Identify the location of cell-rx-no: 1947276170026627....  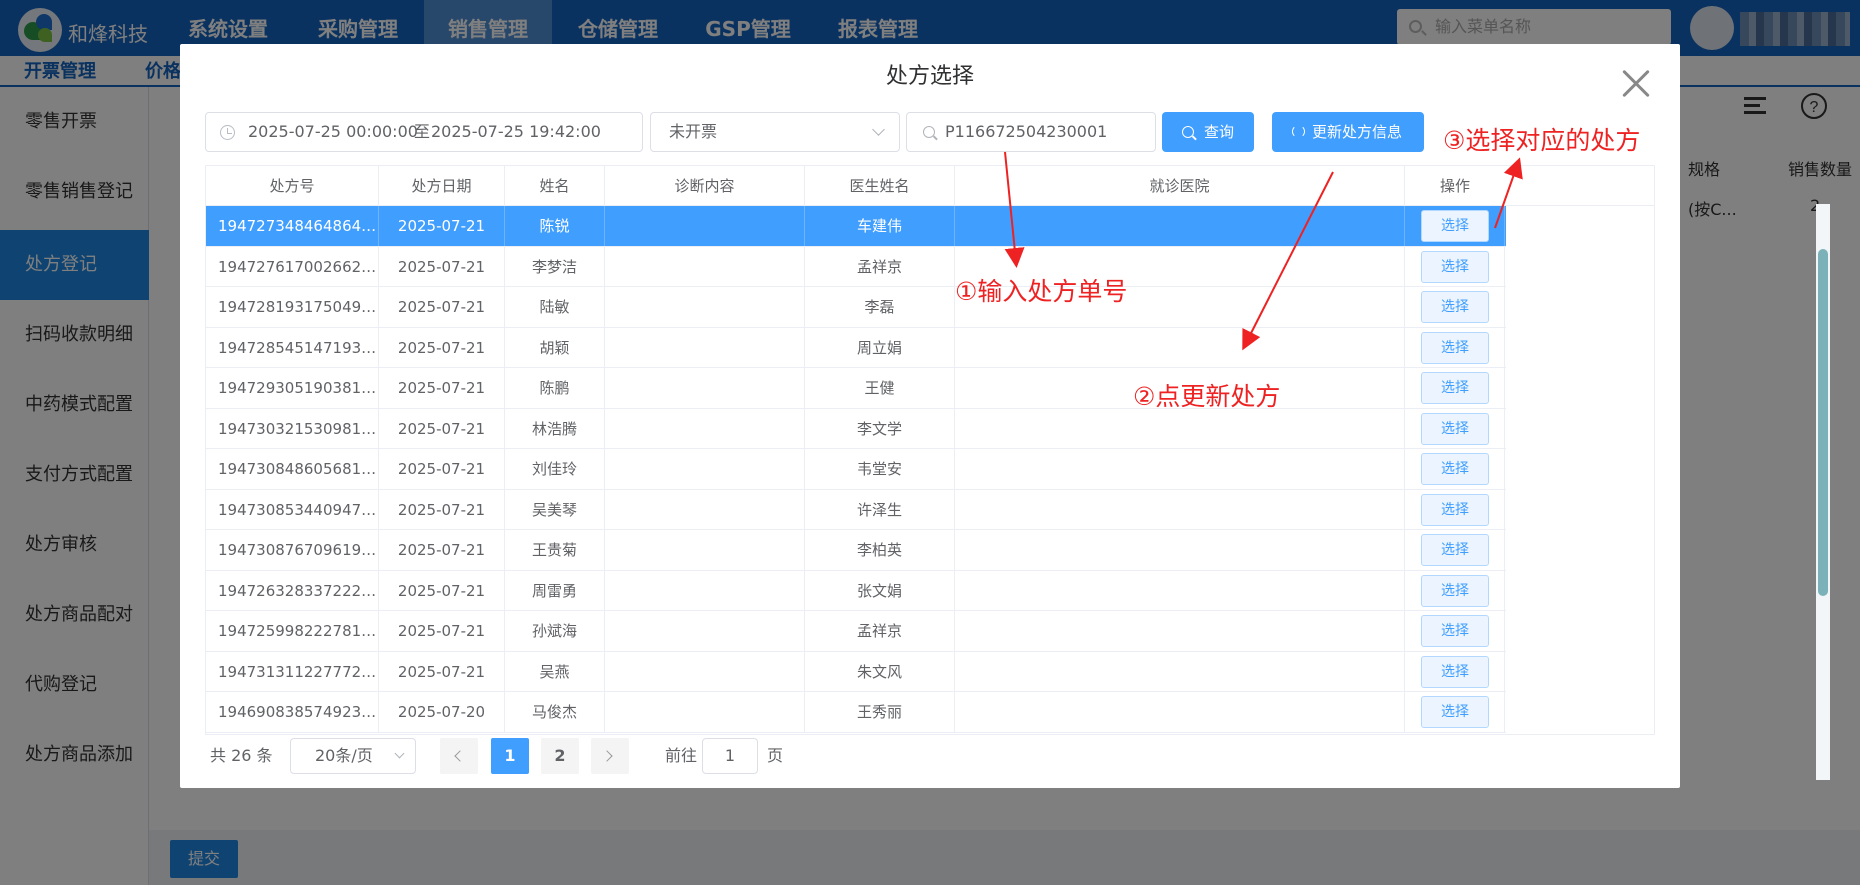
(292, 266).